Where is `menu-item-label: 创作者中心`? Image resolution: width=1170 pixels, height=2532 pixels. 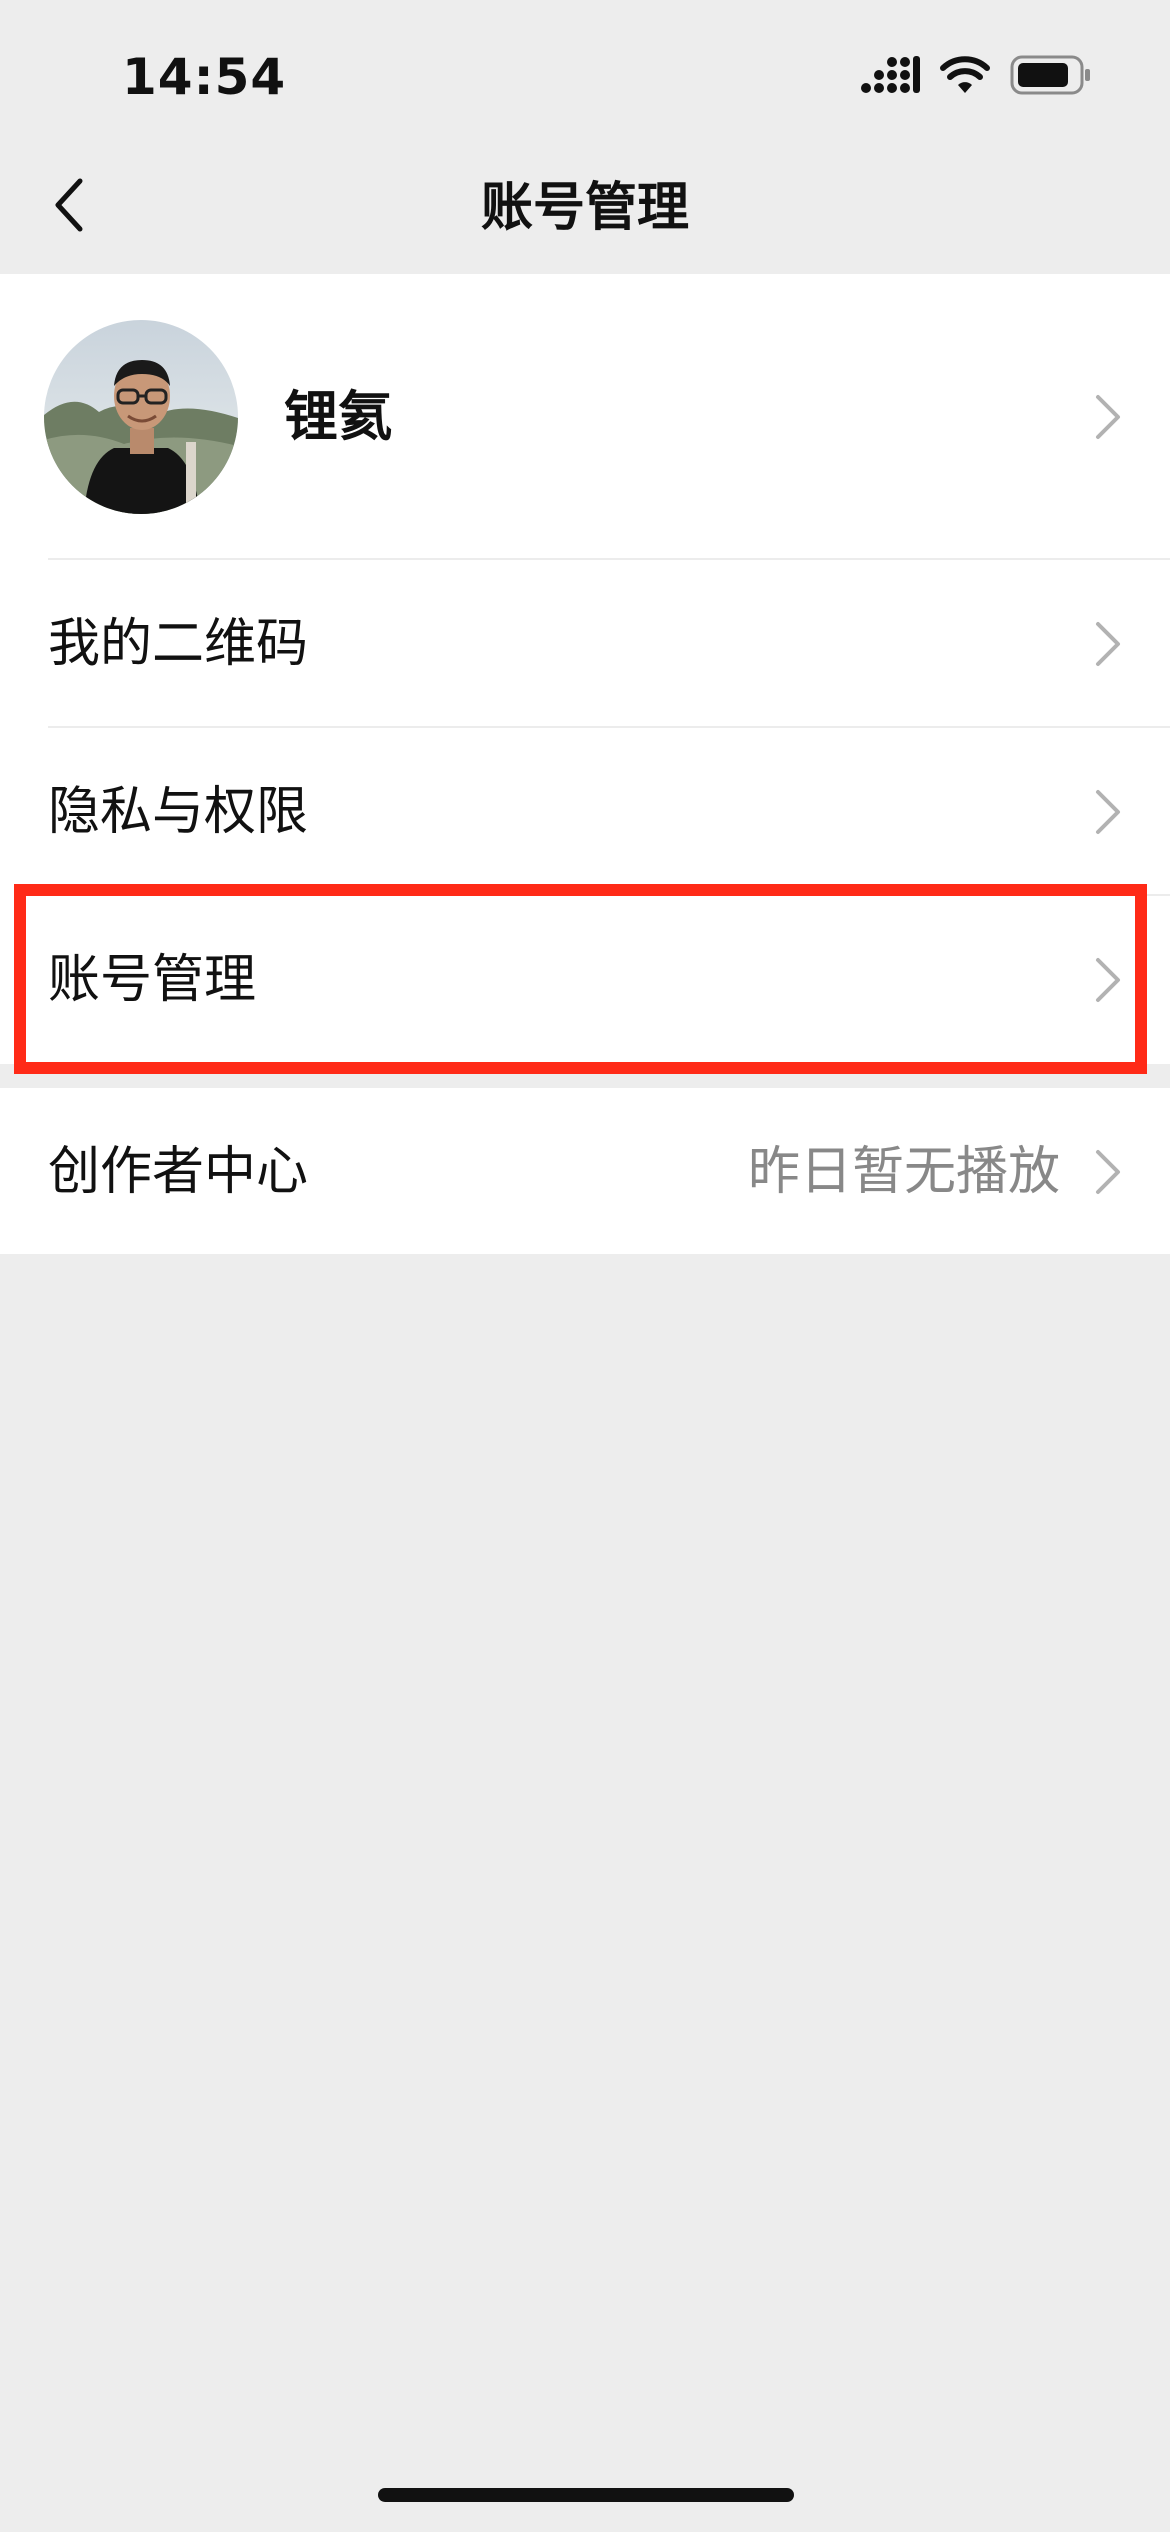 menu-item-label: 创作者中心 is located at coordinates (178, 1172).